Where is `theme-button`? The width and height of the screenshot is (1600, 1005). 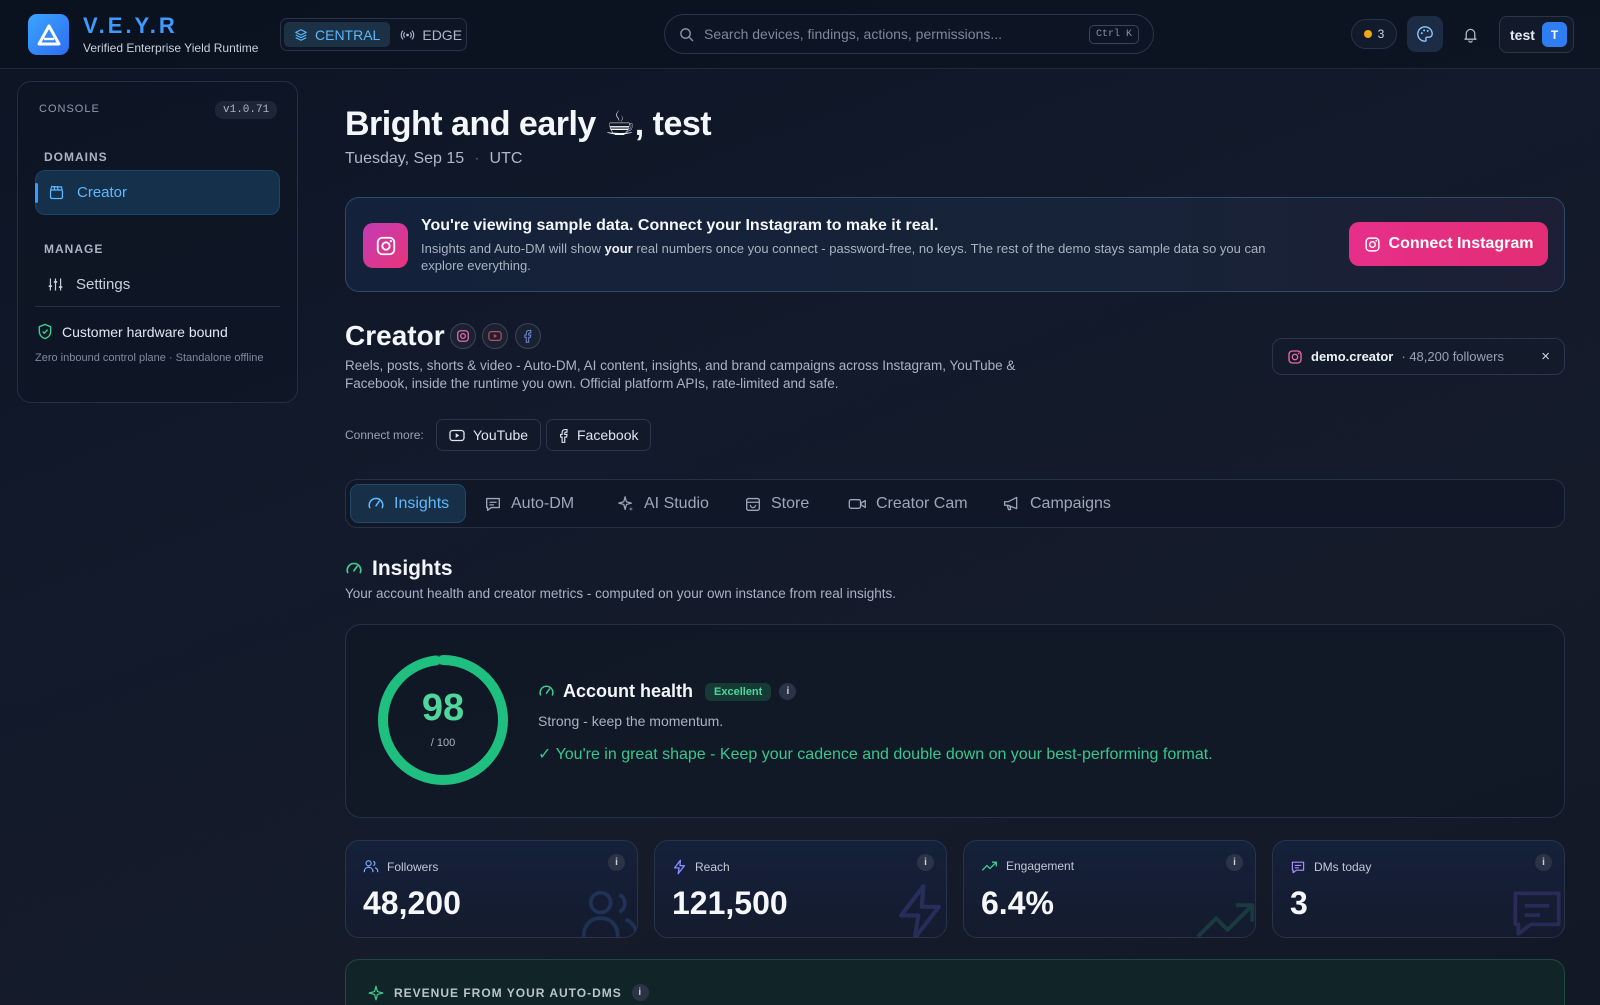
theme-button is located at coordinates (1425, 34).